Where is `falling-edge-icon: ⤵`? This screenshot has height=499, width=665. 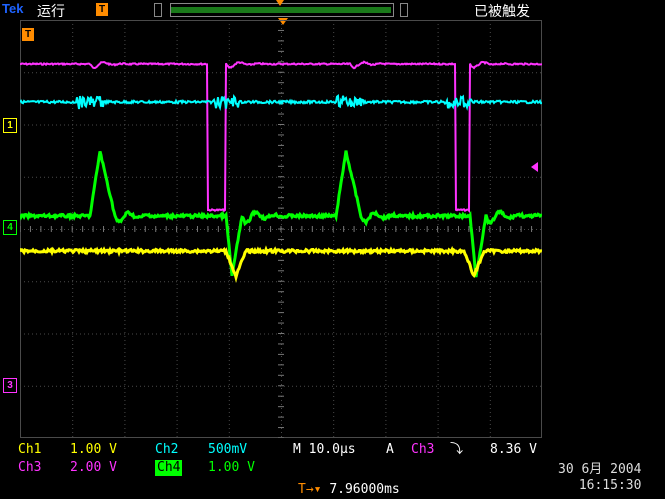
falling-edge-icon: ⤵ is located at coordinates (457, 449).